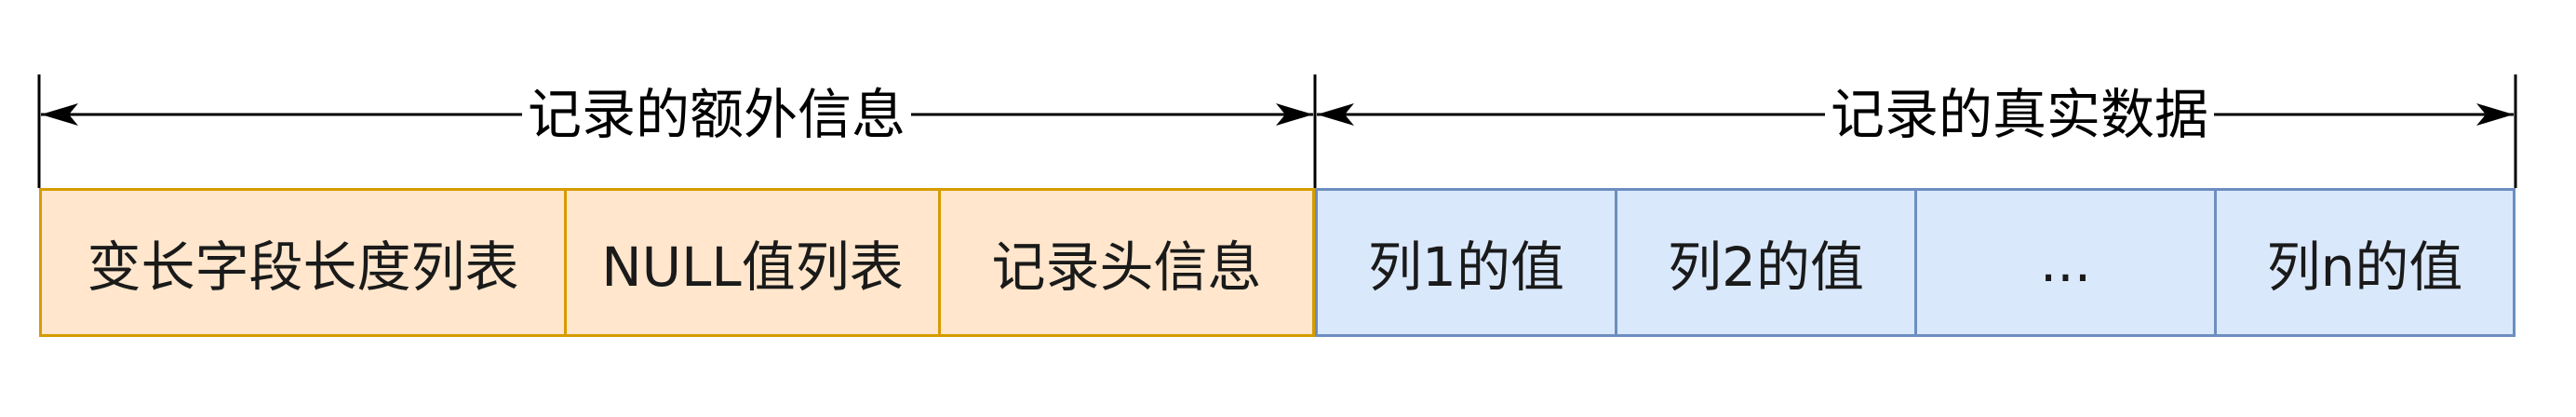 The width and height of the screenshot is (2576, 417). I want to click on record-header-info-cell: 记录头信息, so click(1126, 262).